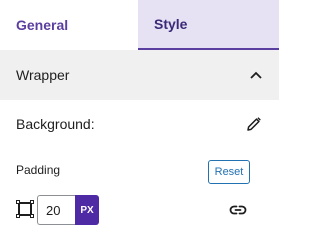 This screenshot has width=320, height=250. What do you see at coordinates (238, 210) in the screenshot?
I see `link-icon` at bounding box center [238, 210].